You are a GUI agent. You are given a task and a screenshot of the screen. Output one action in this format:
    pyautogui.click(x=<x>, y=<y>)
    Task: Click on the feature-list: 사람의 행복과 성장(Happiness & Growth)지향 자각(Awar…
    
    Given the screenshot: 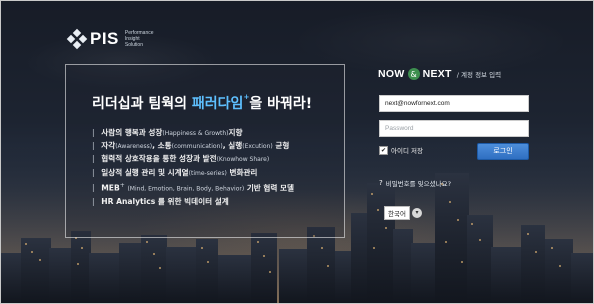 What is the action you would take?
    pyautogui.click(x=193, y=167)
    